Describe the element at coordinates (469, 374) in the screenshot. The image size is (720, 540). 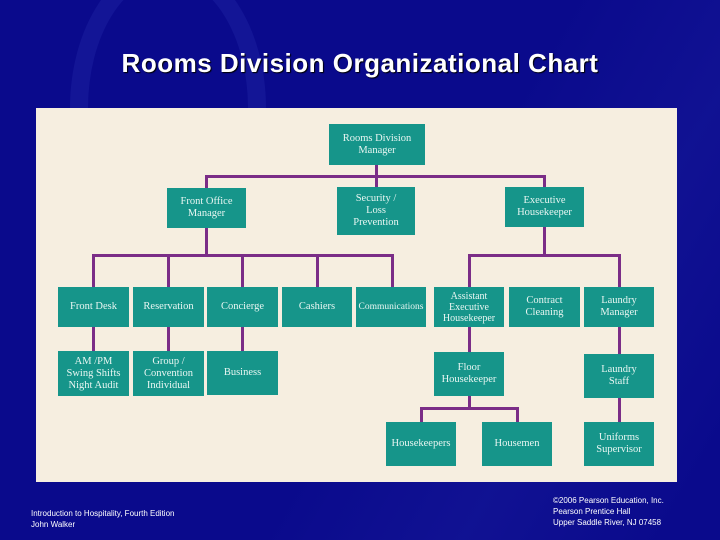
I see `node-floor-housekeeper: Floor Housekeeper` at that location.